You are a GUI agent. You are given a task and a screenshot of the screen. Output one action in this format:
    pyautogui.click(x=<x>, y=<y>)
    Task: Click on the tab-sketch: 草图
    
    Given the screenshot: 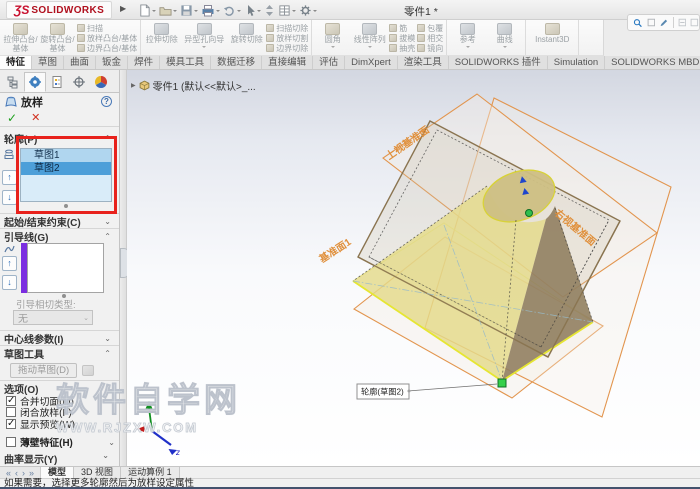 What is the action you would take?
    pyautogui.click(x=48, y=62)
    